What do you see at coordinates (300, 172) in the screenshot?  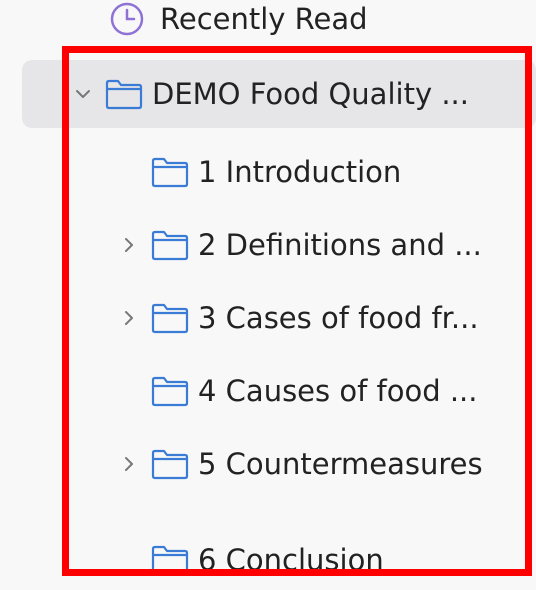 I see `tree-item-label: 1 Introduction` at bounding box center [300, 172].